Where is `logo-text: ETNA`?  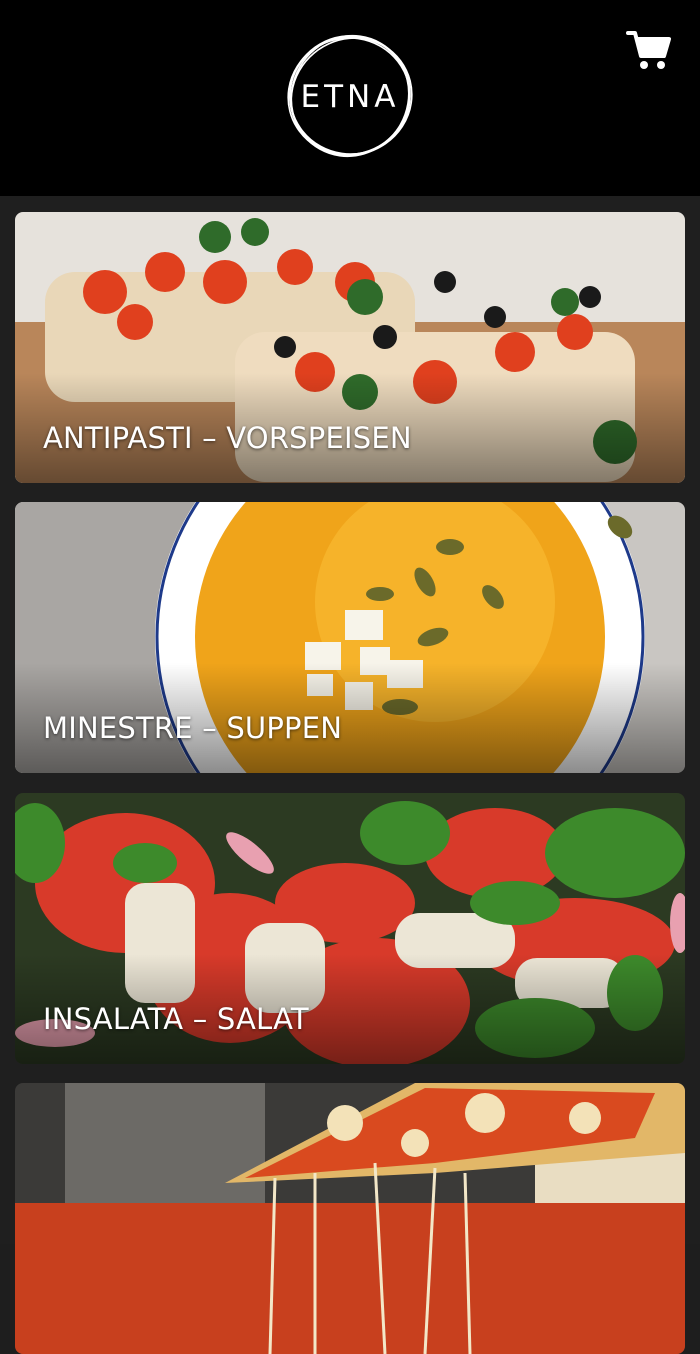 logo-text: ETNA is located at coordinates (350, 97).